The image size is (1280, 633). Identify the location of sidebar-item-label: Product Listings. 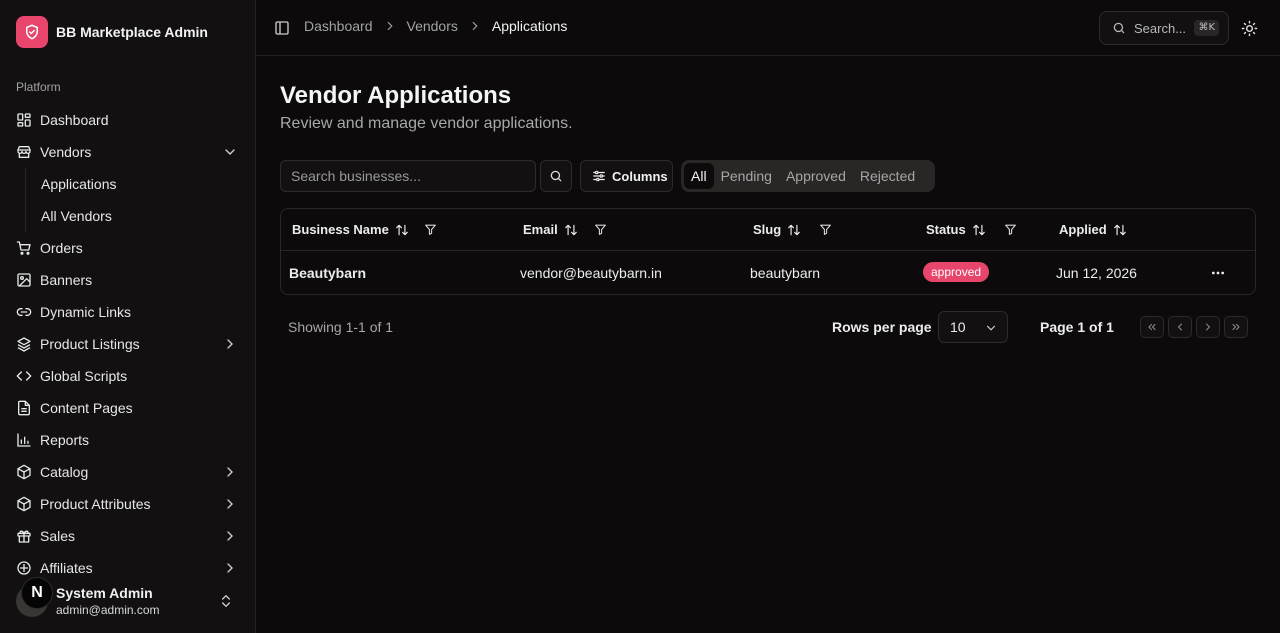
(90, 344).